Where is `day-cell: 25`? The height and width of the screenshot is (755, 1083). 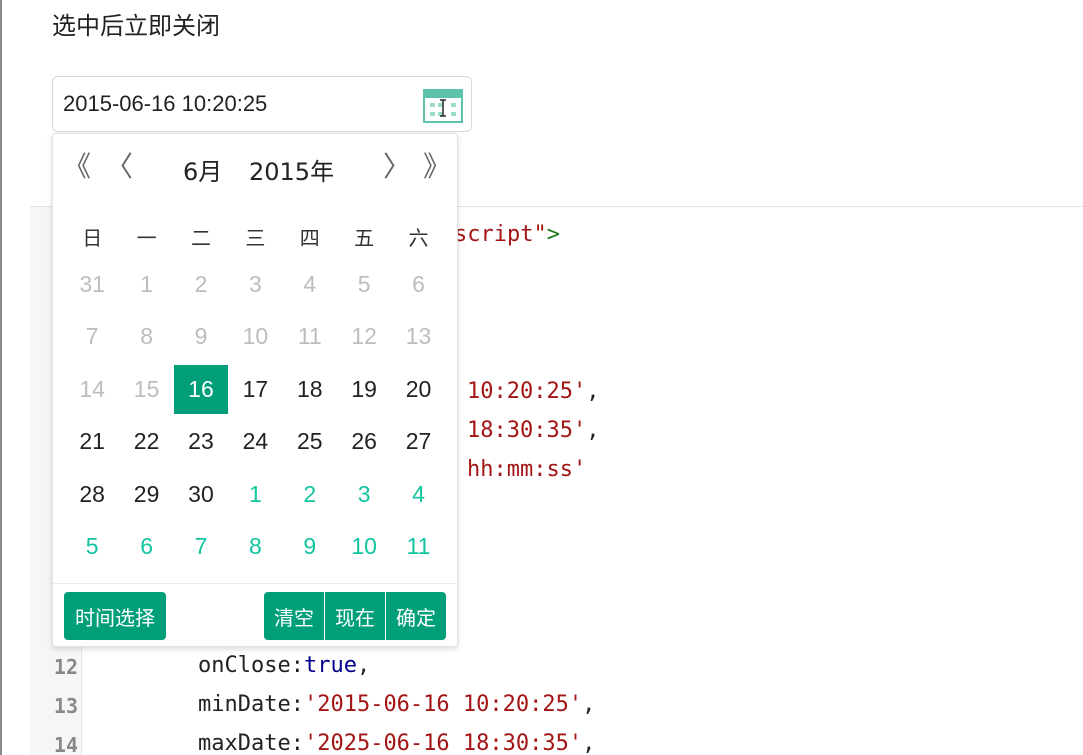 day-cell: 25 is located at coordinates (310, 442).